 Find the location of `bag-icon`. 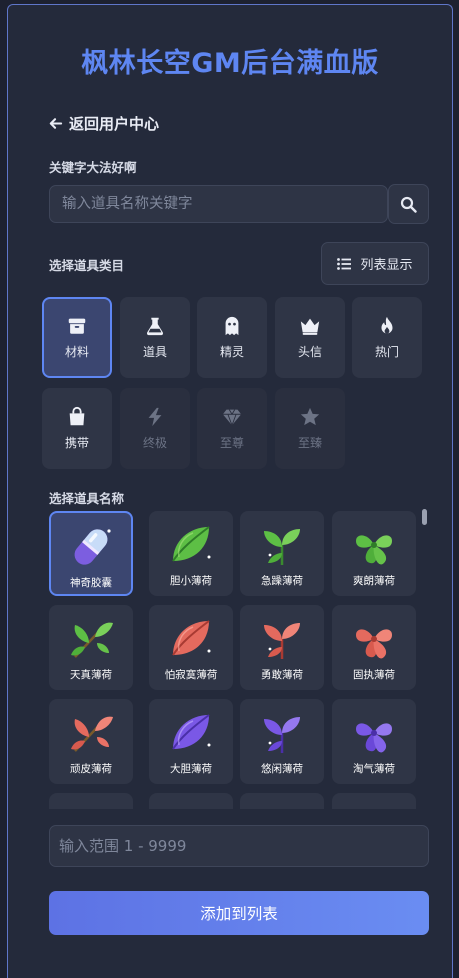

bag-icon is located at coordinates (77, 416).